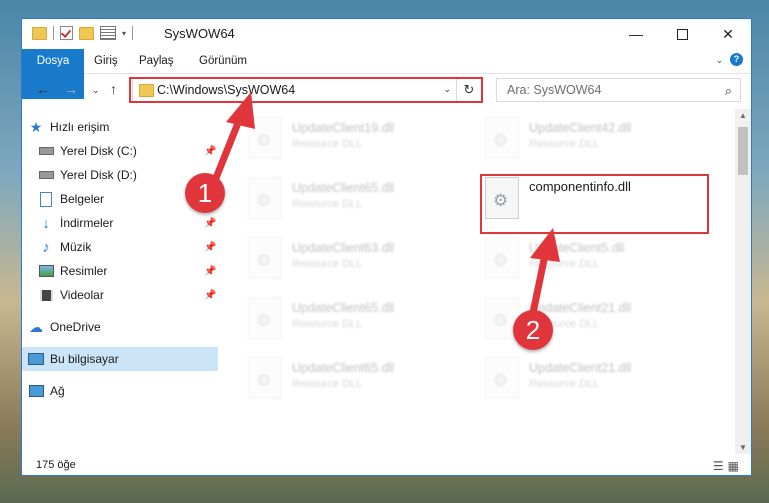  Describe the element at coordinates (123, 327) in the screenshot. I see `sidebar-item-onedrive: ☁ OneDrive` at that location.